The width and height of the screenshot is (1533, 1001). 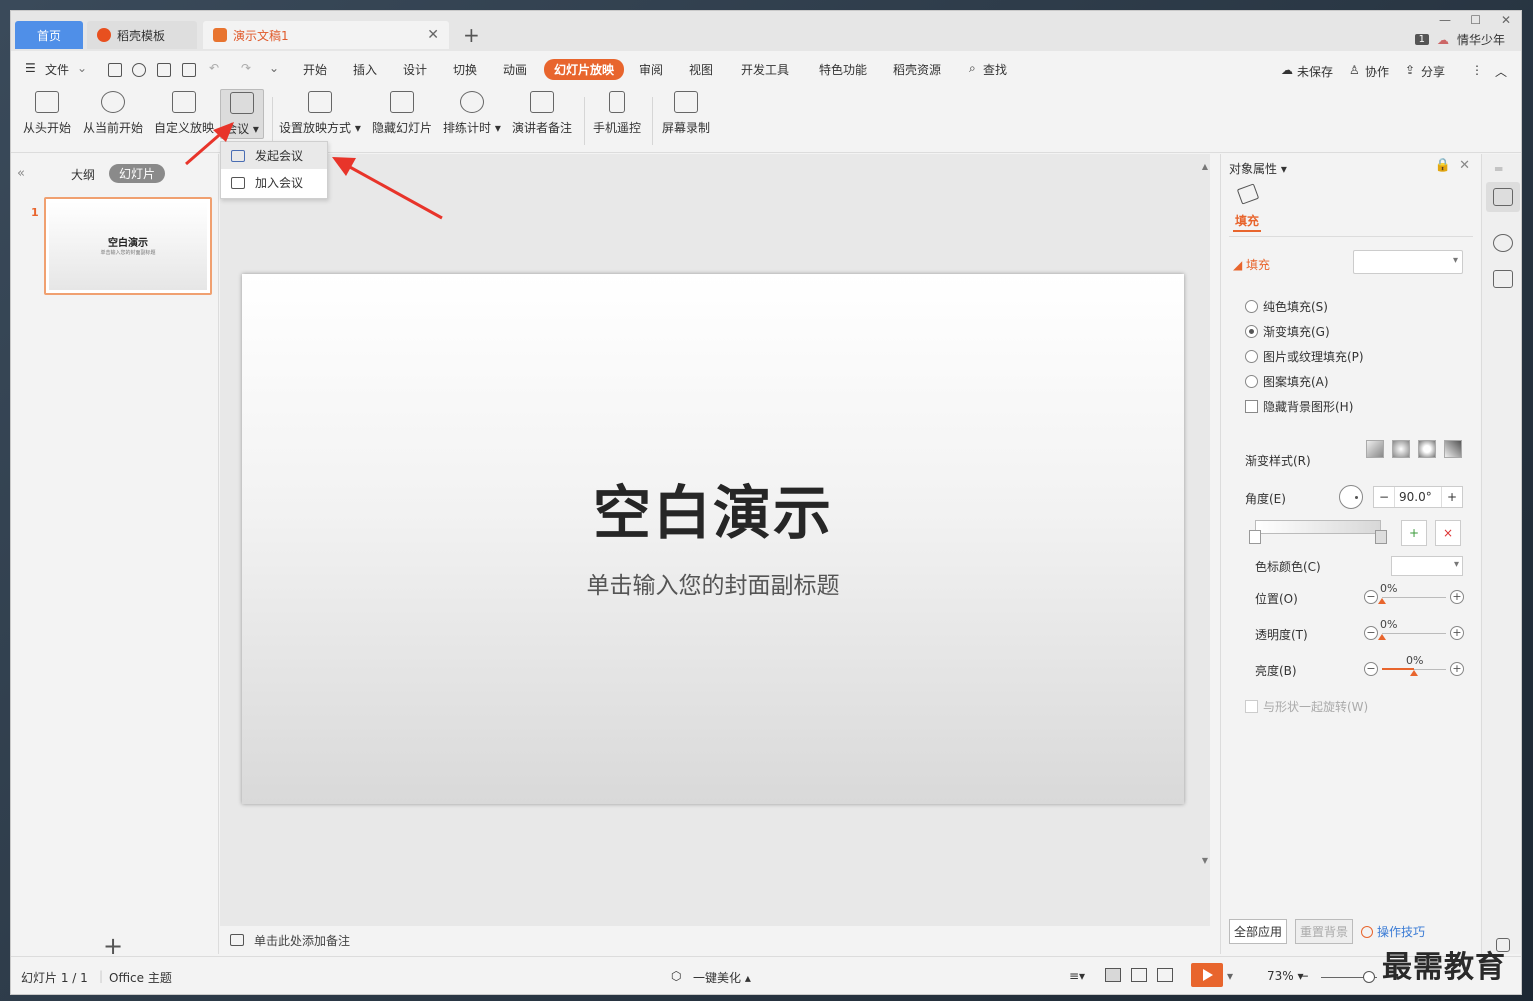 What do you see at coordinates (1248, 194) in the screenshot?
I see `fill-bucket-icon` at bounding box center [1248, 194].